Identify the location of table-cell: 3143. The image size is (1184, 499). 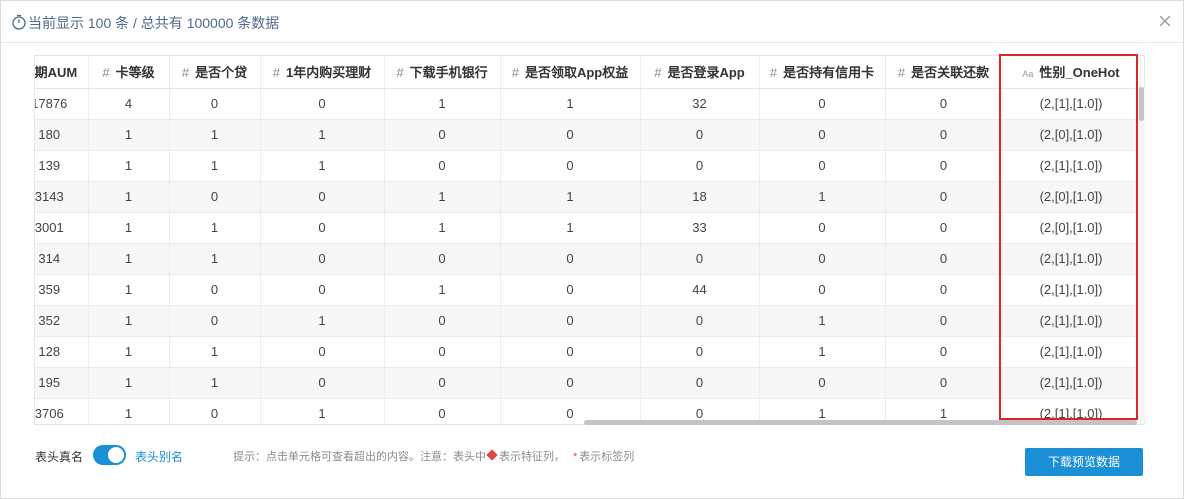
(62, 197).